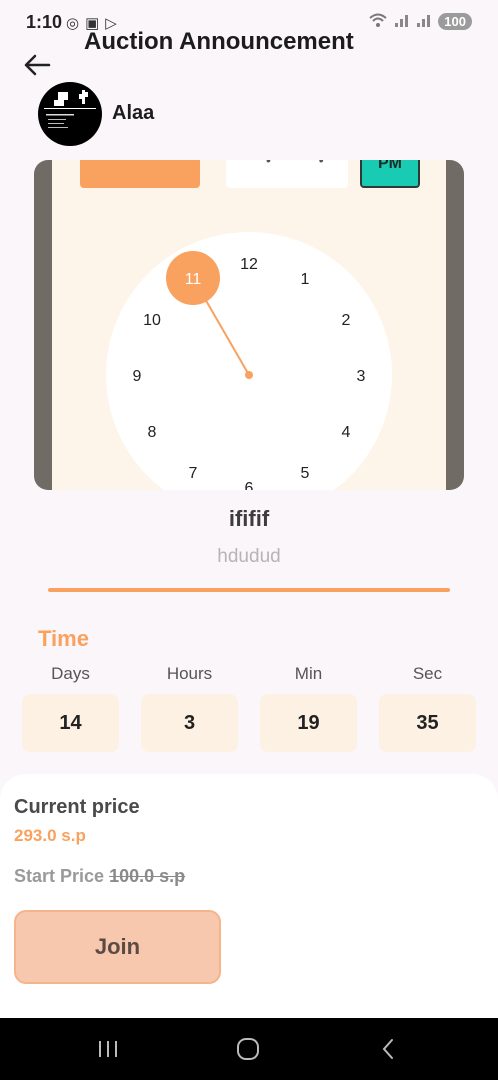 The width and height of the screenshot is (498, 1080). I want to click on chevron-left-icon, so click(387, 1049).